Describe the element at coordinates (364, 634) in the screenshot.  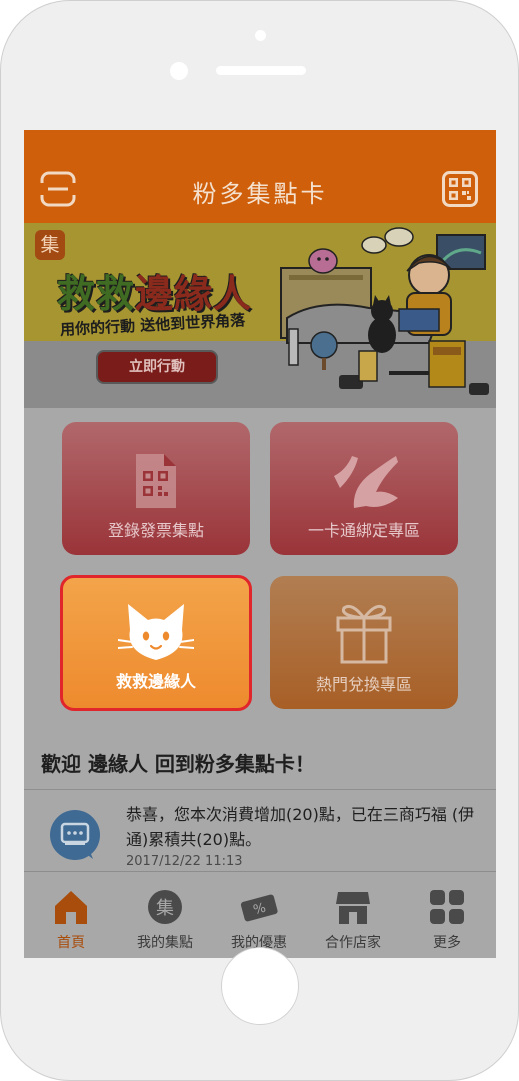
I see `gift-icon` at that location.